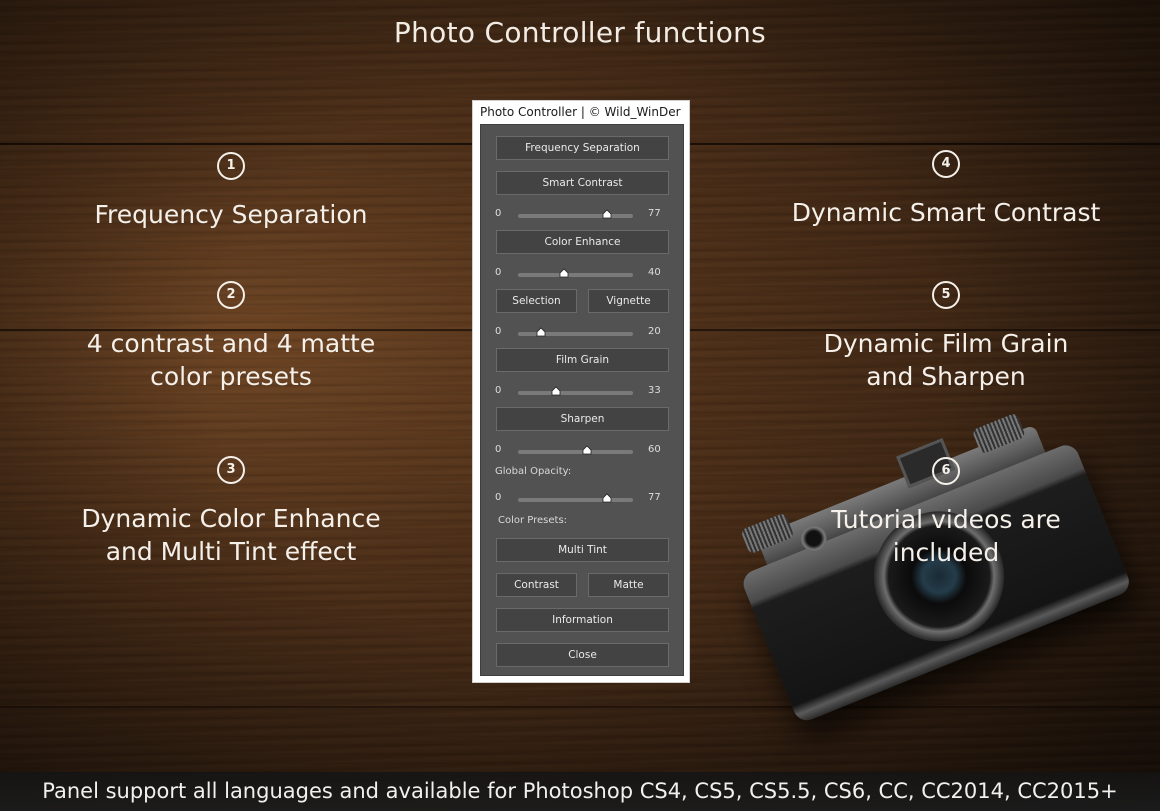 The height and width of the screenshot is (811, 1160). What do you see at coordinates (654, 272) in the screenshot?
I see `slider-value-label: 40` at bounding box center [654, 272].